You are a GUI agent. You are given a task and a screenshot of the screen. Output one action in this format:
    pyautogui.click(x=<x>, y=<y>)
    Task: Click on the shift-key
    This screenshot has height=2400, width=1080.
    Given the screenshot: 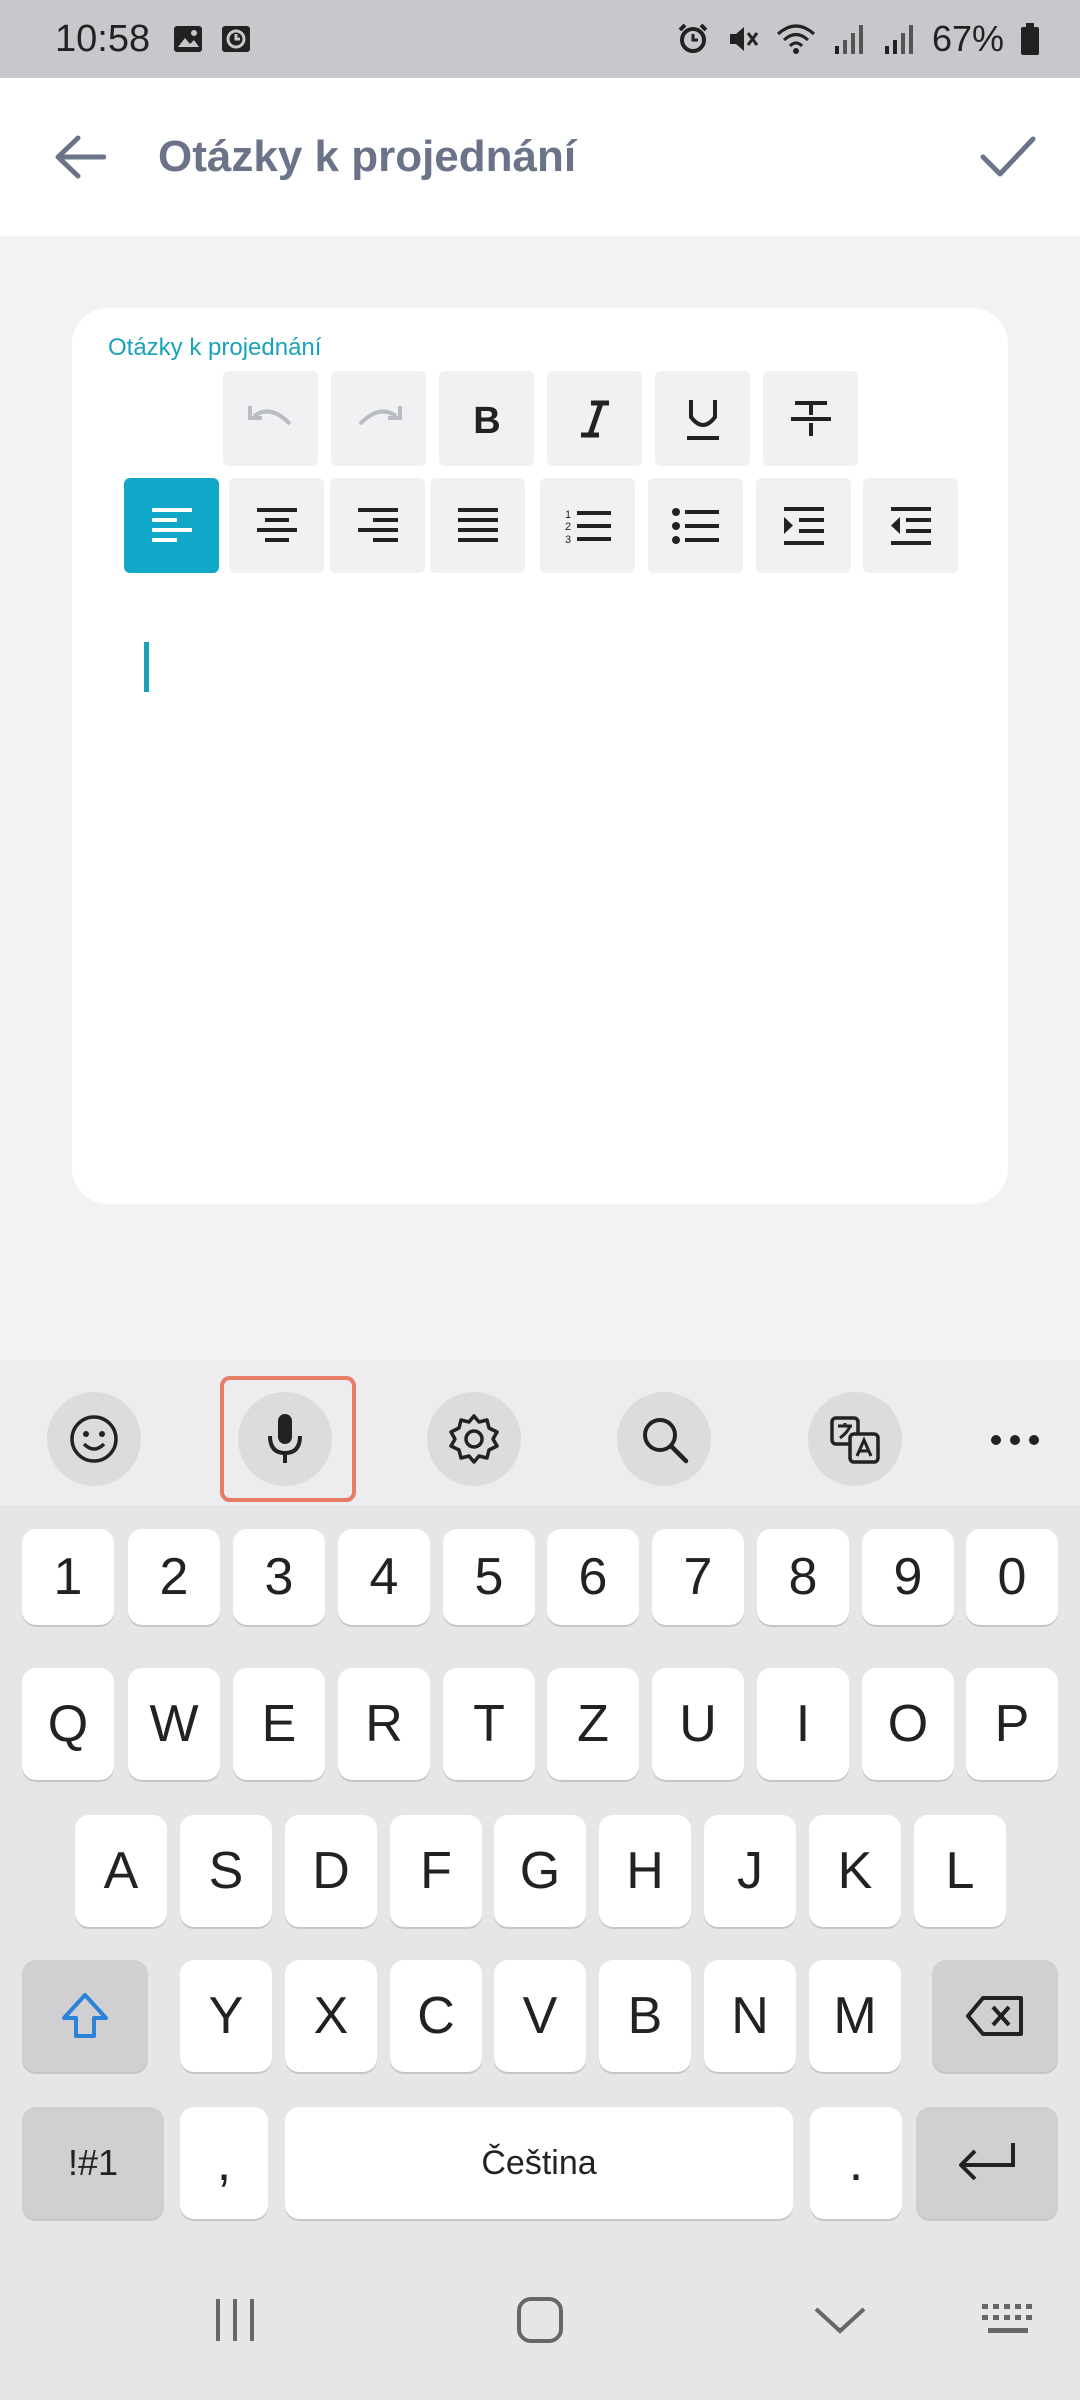 What is the action you would take?
    pyautogui.click(x=85, y=2016)
    